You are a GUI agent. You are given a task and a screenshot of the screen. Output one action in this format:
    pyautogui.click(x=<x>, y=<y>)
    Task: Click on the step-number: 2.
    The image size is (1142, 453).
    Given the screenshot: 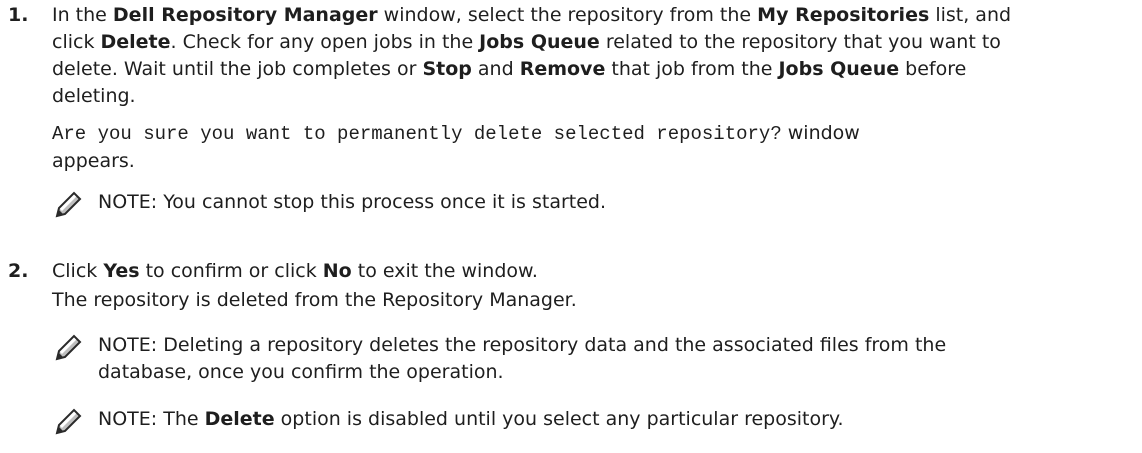 What is the action you would take?
    pyautogui.click(x=18, y=271)
    